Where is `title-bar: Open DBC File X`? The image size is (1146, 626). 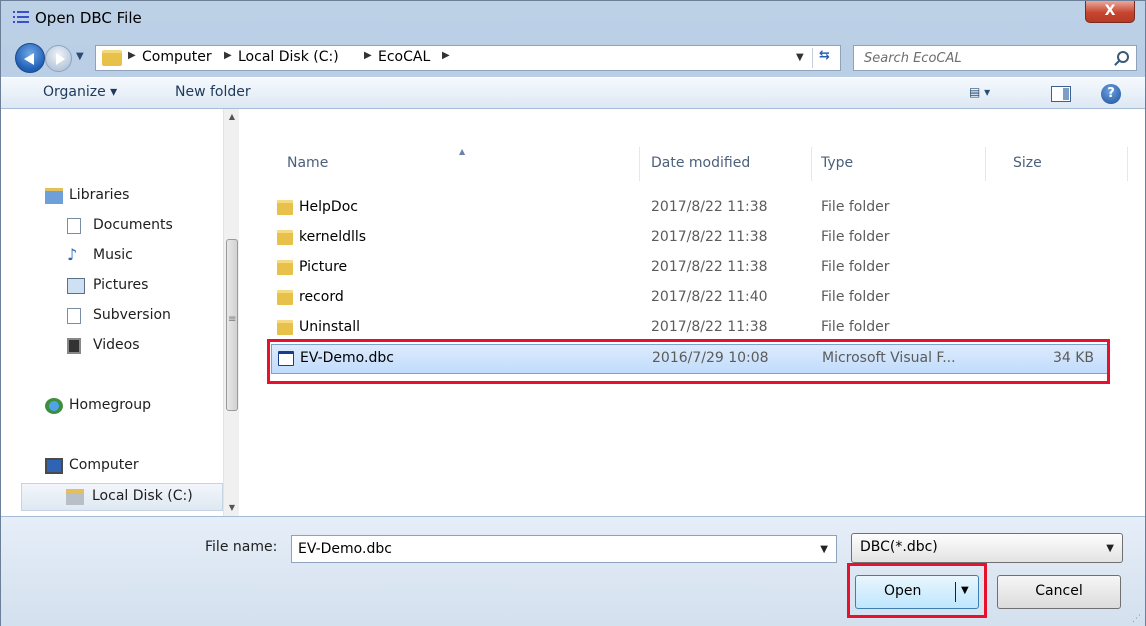
title-bar: Open DBC File X is located at coordinates (573, 19).